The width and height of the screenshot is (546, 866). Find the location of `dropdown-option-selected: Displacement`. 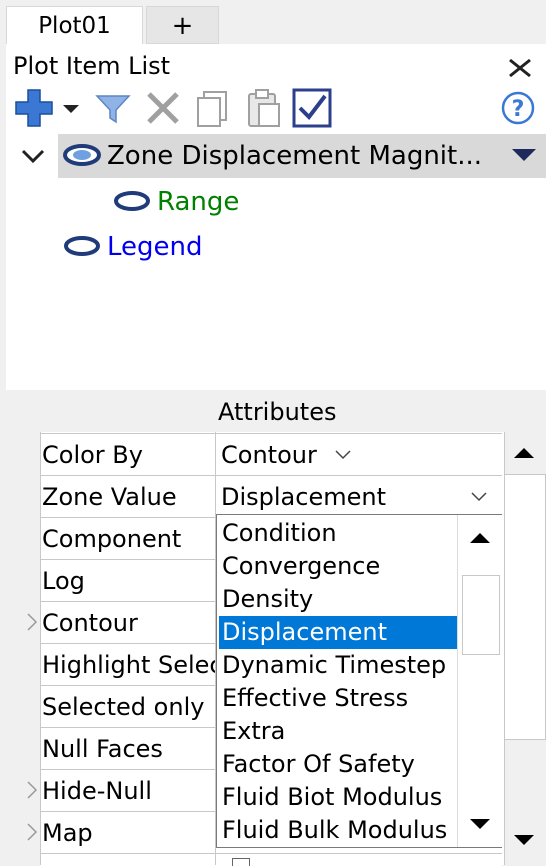

dropdown-option-selected: Displacement is located at coordinates (339, 632).